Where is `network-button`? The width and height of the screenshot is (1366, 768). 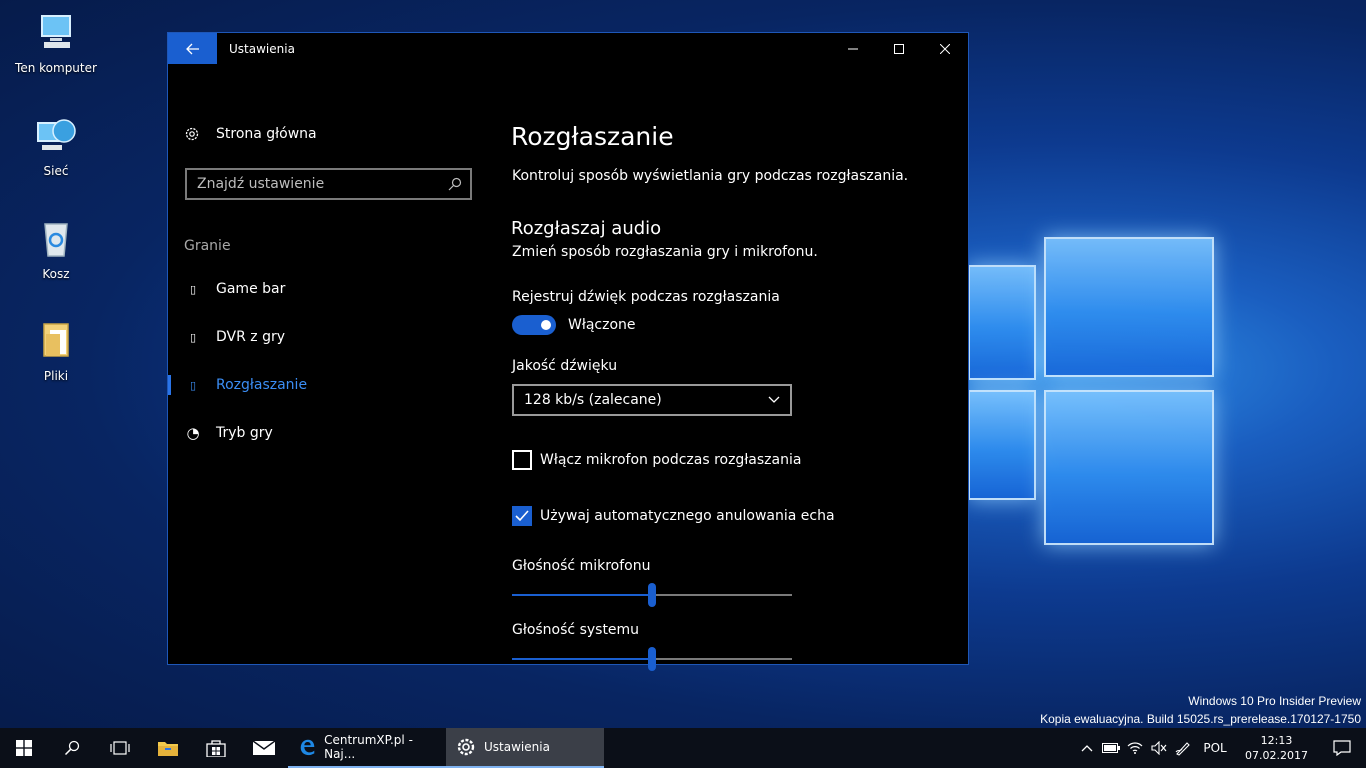 network-button is located at coordinates (1135, 748).